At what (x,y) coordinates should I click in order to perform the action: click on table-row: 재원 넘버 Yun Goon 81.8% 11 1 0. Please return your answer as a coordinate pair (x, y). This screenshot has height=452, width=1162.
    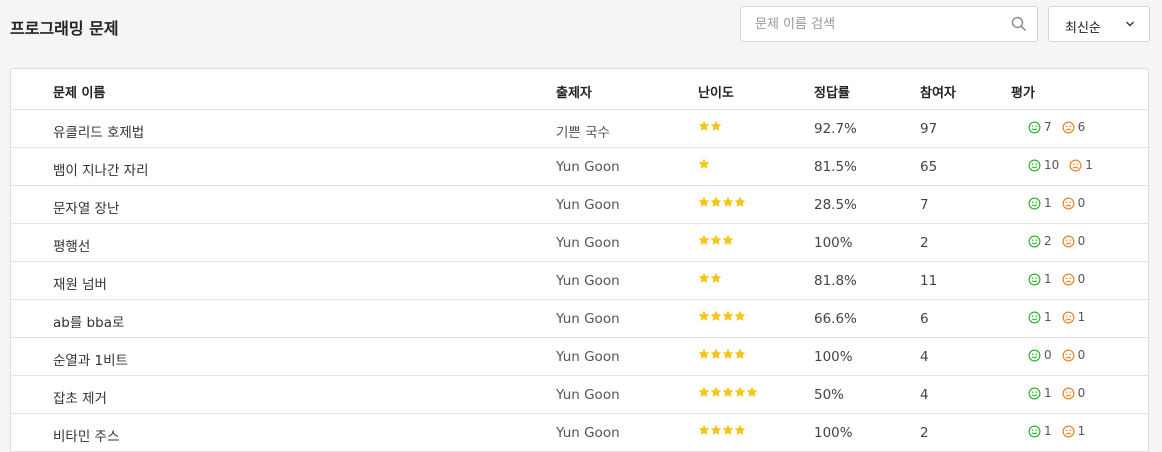
    Looking at the image, I should click on (579, 281).